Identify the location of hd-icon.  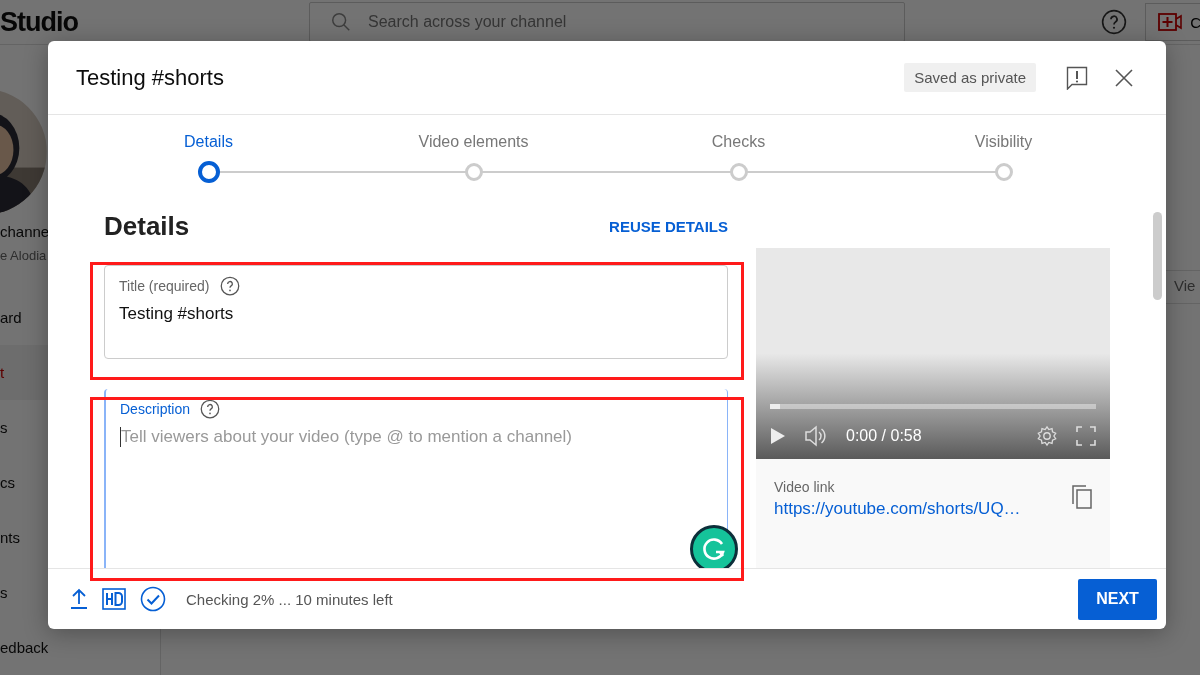
(114, 599).